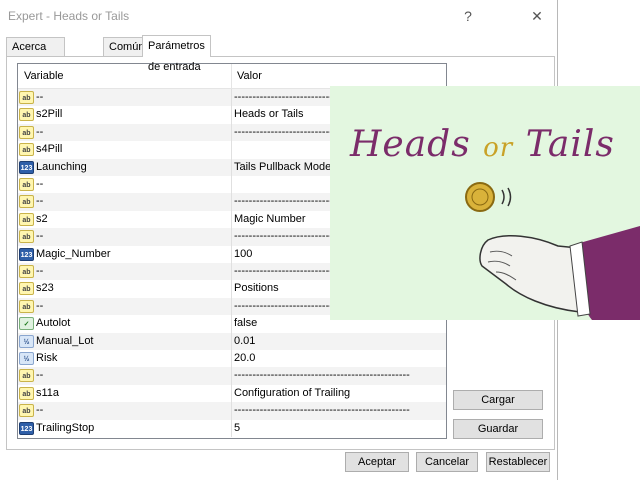 This screenshot has height=480, width=640. Describe the element at coordinates (552, 251) in the screenshot. I see `coin-flip-illustration` at that location.